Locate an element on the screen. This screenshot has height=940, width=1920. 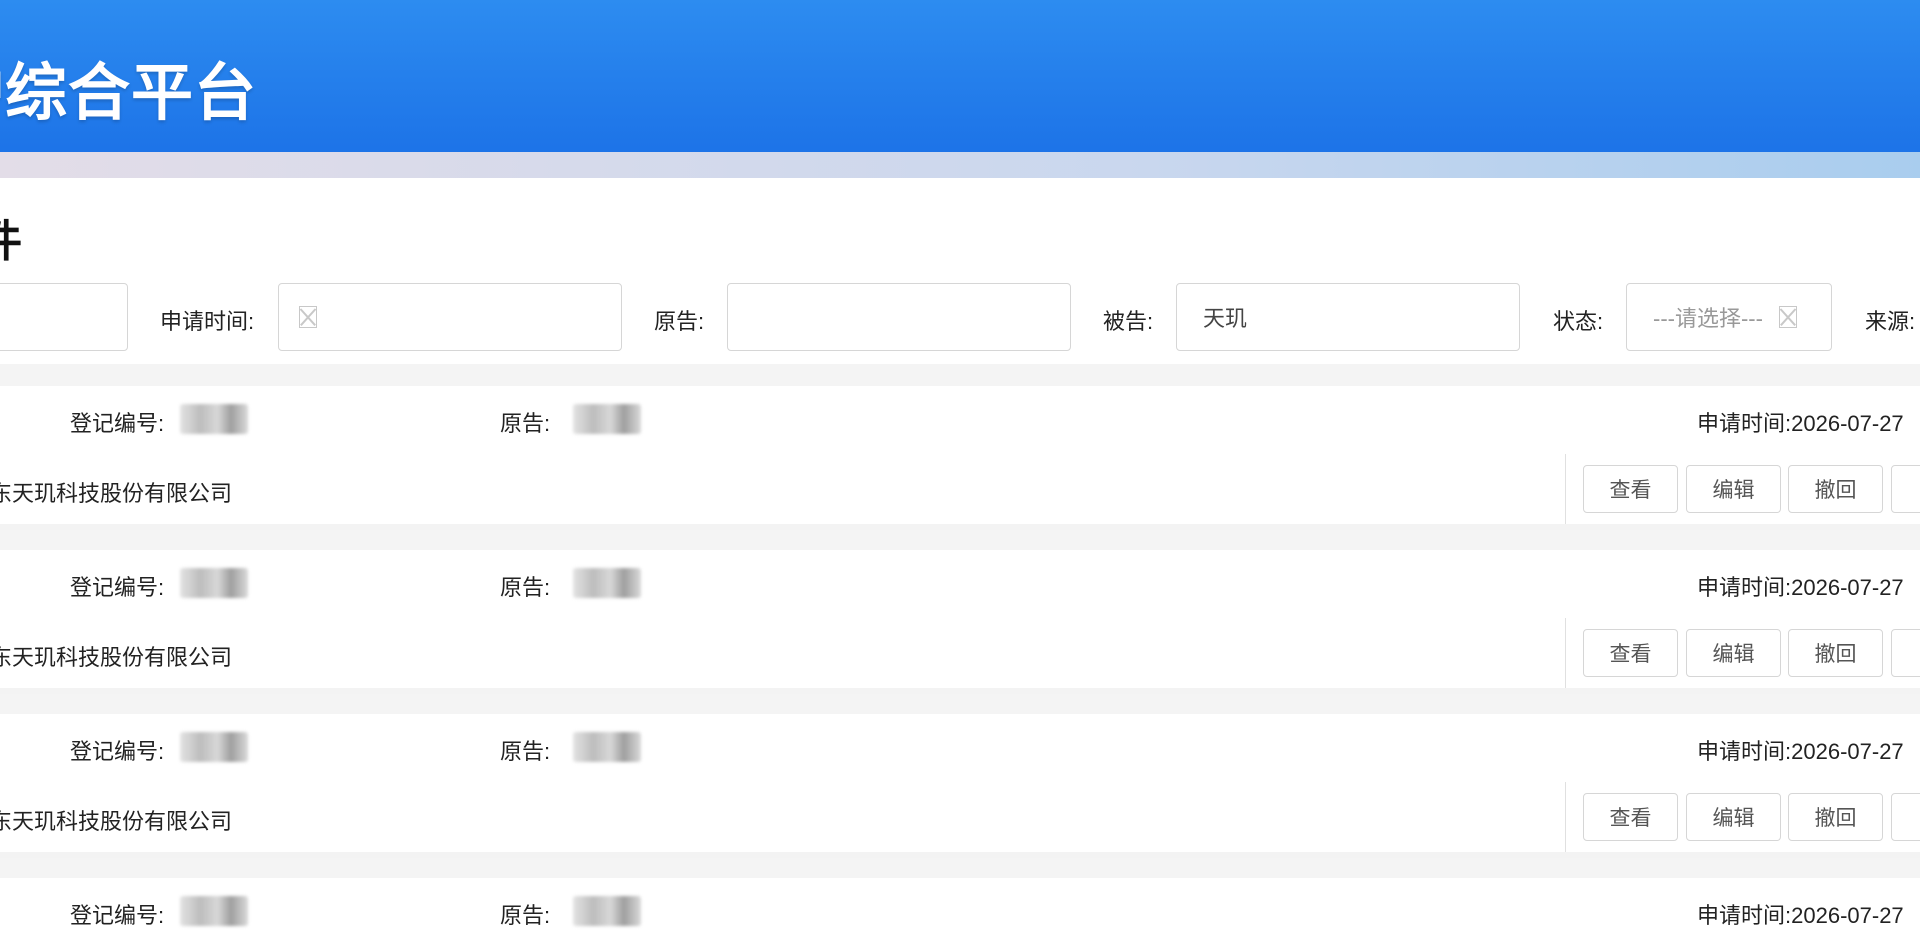
defendant-label: 被告: is located at coordinates (1128, 321).